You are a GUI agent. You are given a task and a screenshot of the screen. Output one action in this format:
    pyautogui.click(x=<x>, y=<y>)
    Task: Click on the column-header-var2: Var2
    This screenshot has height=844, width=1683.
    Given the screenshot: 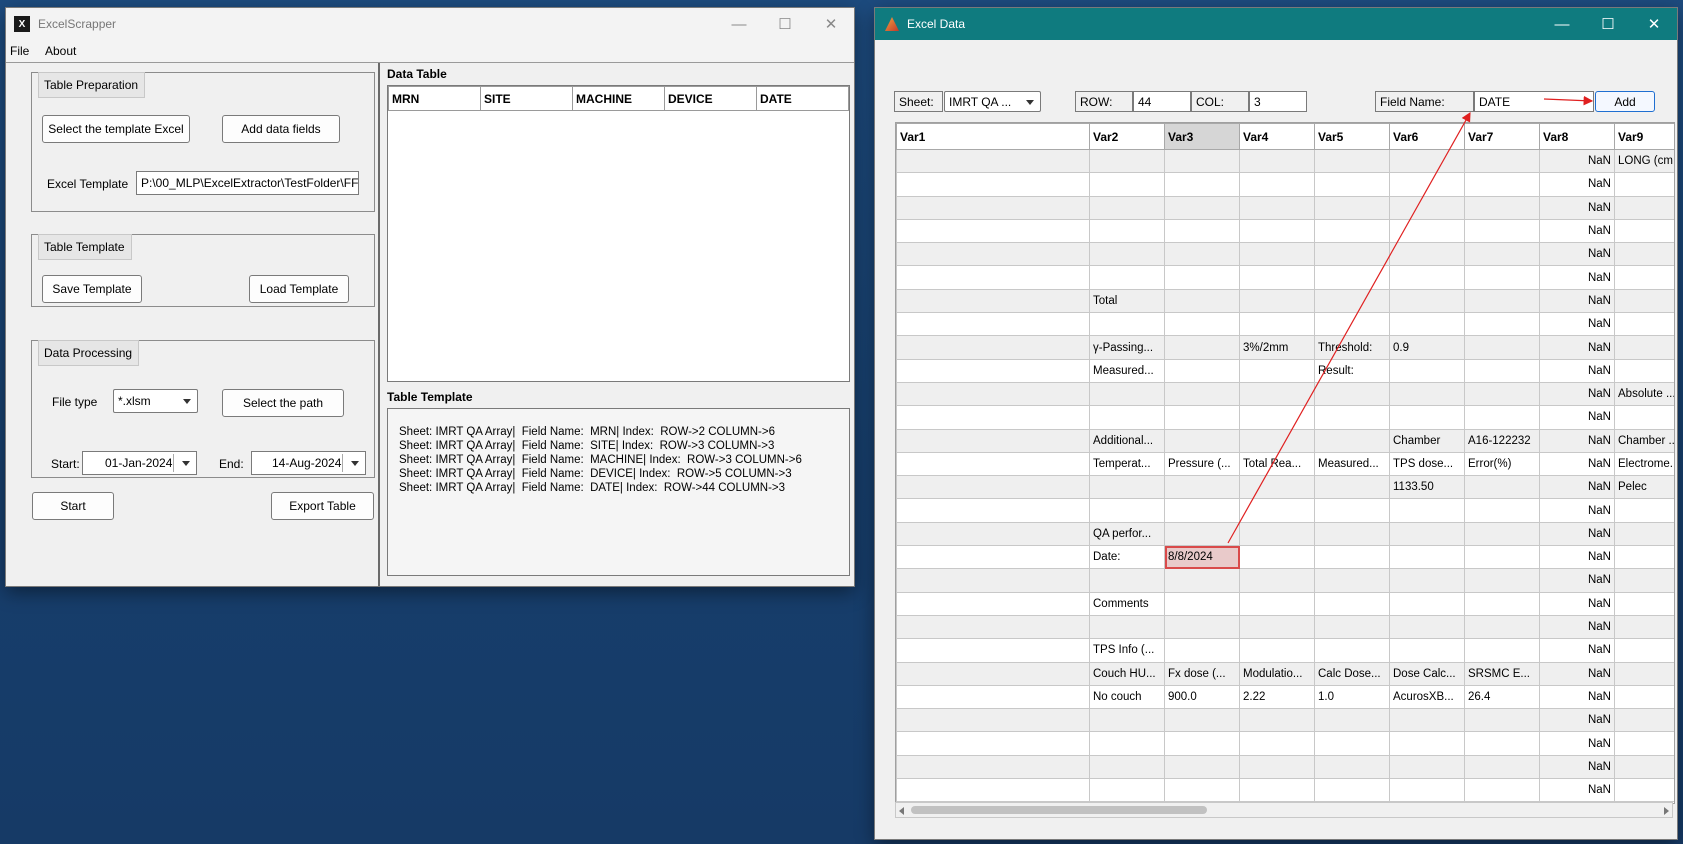 What is the action you would take?
    pyautogui.click(x=1127, y=136)
    